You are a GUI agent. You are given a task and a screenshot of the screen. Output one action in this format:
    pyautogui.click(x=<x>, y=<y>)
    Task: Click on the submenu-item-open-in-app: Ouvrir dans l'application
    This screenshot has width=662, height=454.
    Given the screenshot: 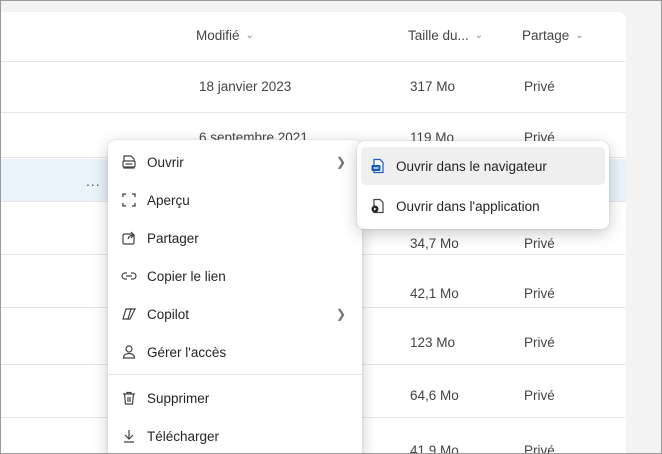 What is the action you would take?
    pyautogui.click(x=483, y=206)
    